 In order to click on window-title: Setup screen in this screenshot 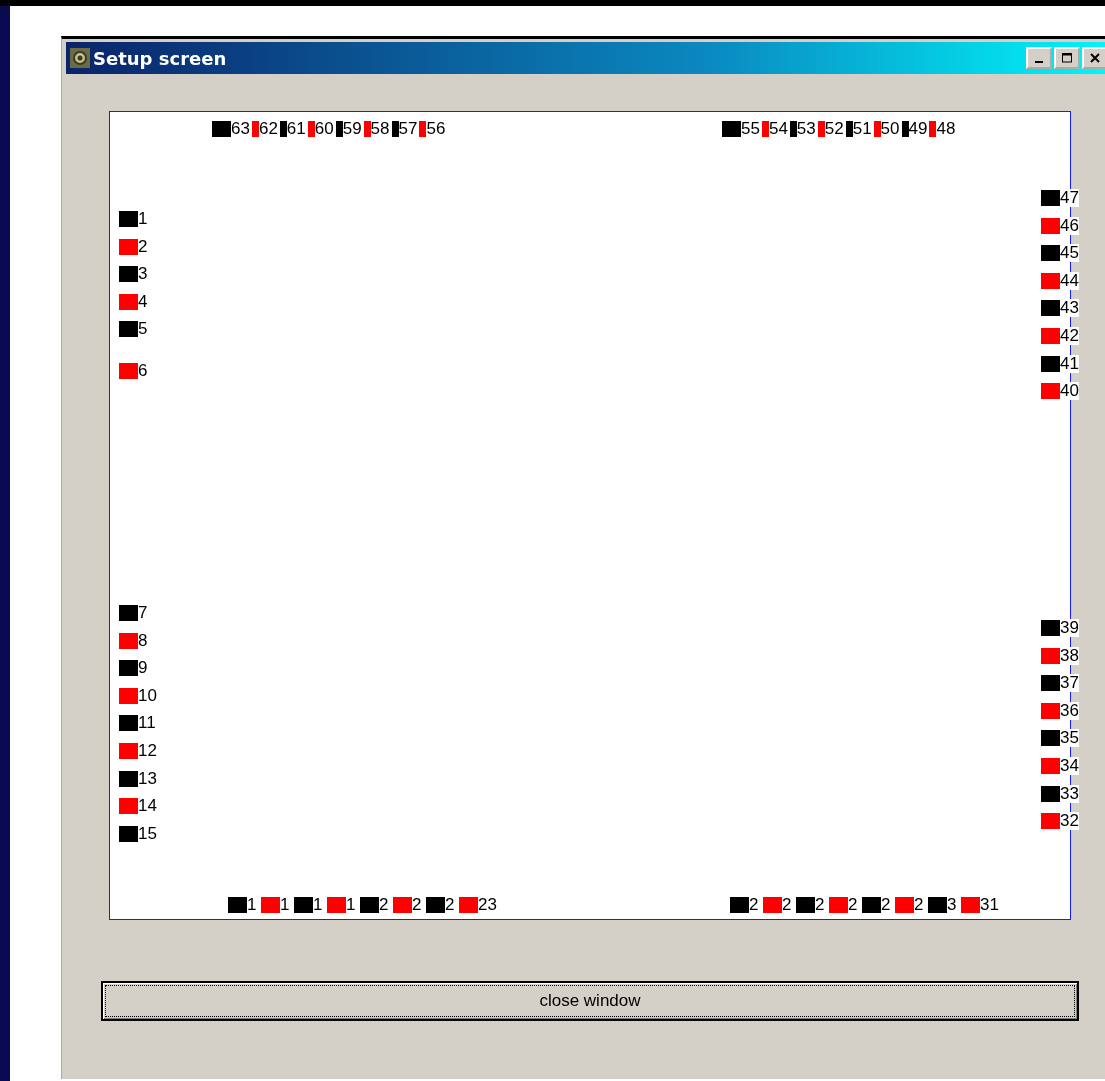, I will do `click(160, 58)`.